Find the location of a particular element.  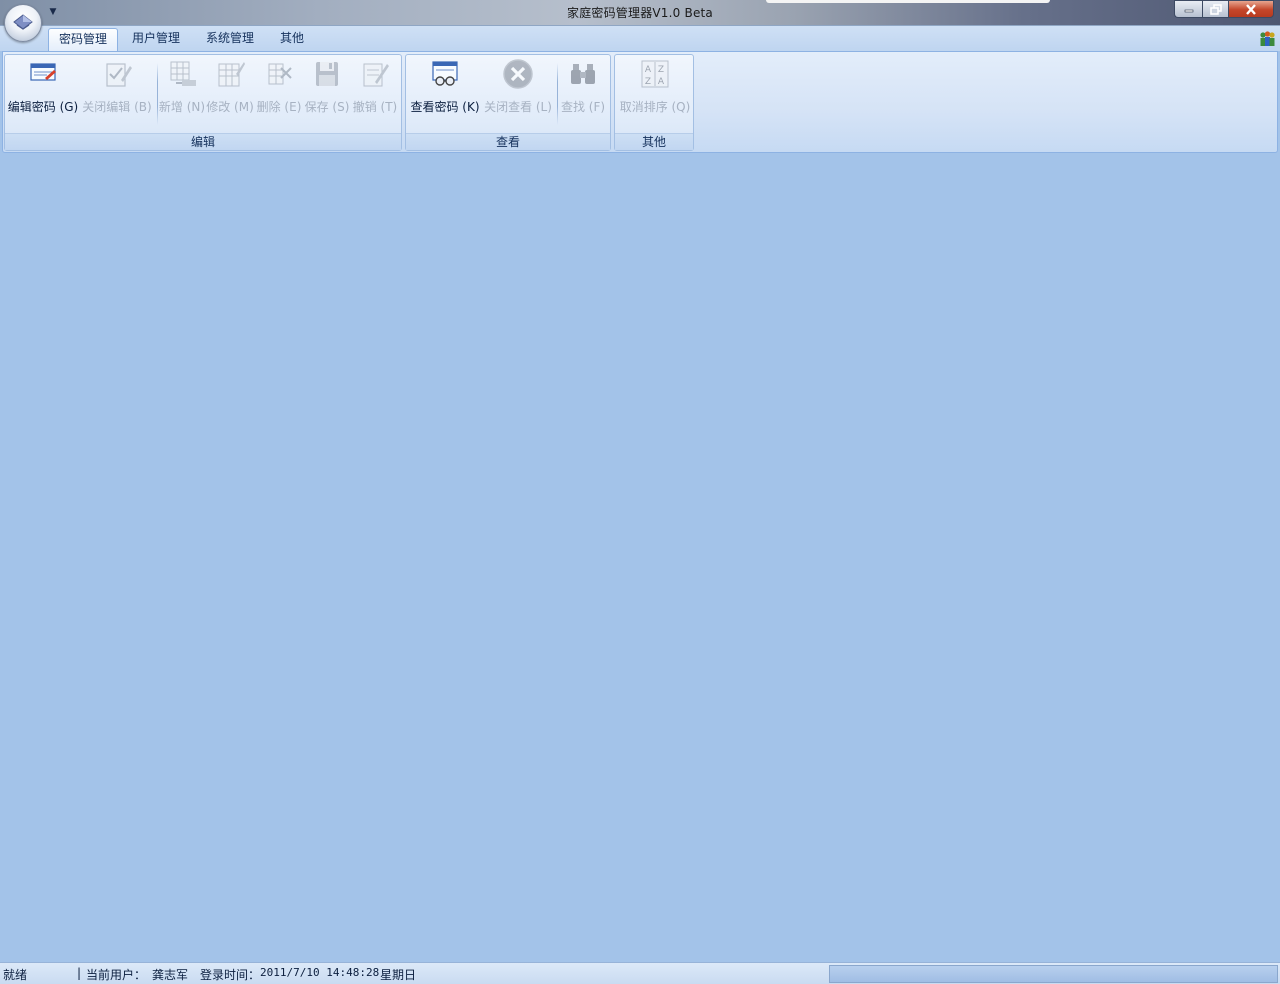

tab-label: 用户管理 is located at coordinates (156, 38).